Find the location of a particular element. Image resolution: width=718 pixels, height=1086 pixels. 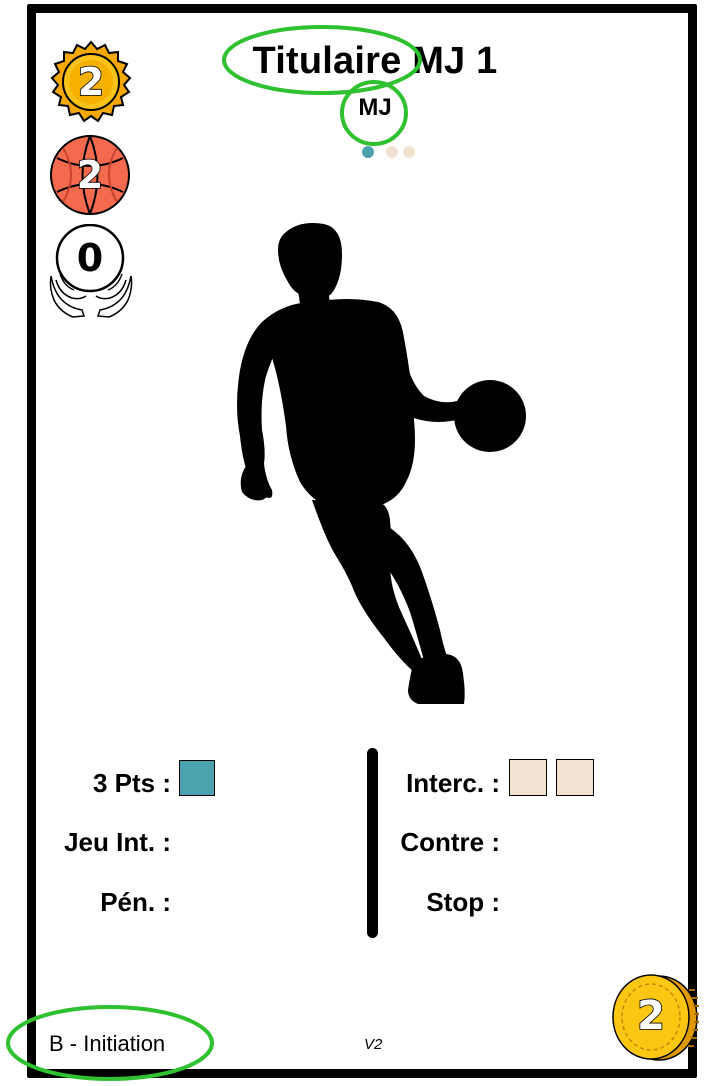

cost-coin-value: 2 is located at coordinates (650, 1016).